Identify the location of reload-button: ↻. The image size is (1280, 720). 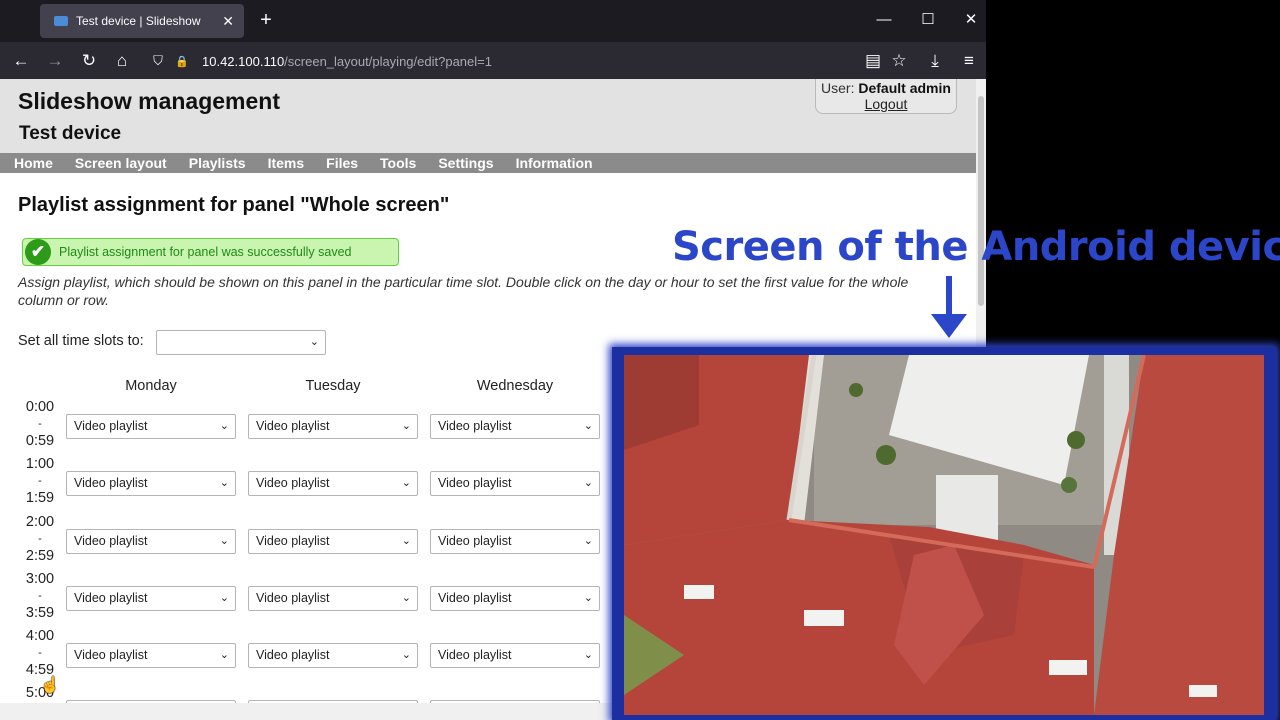
(89, 61).